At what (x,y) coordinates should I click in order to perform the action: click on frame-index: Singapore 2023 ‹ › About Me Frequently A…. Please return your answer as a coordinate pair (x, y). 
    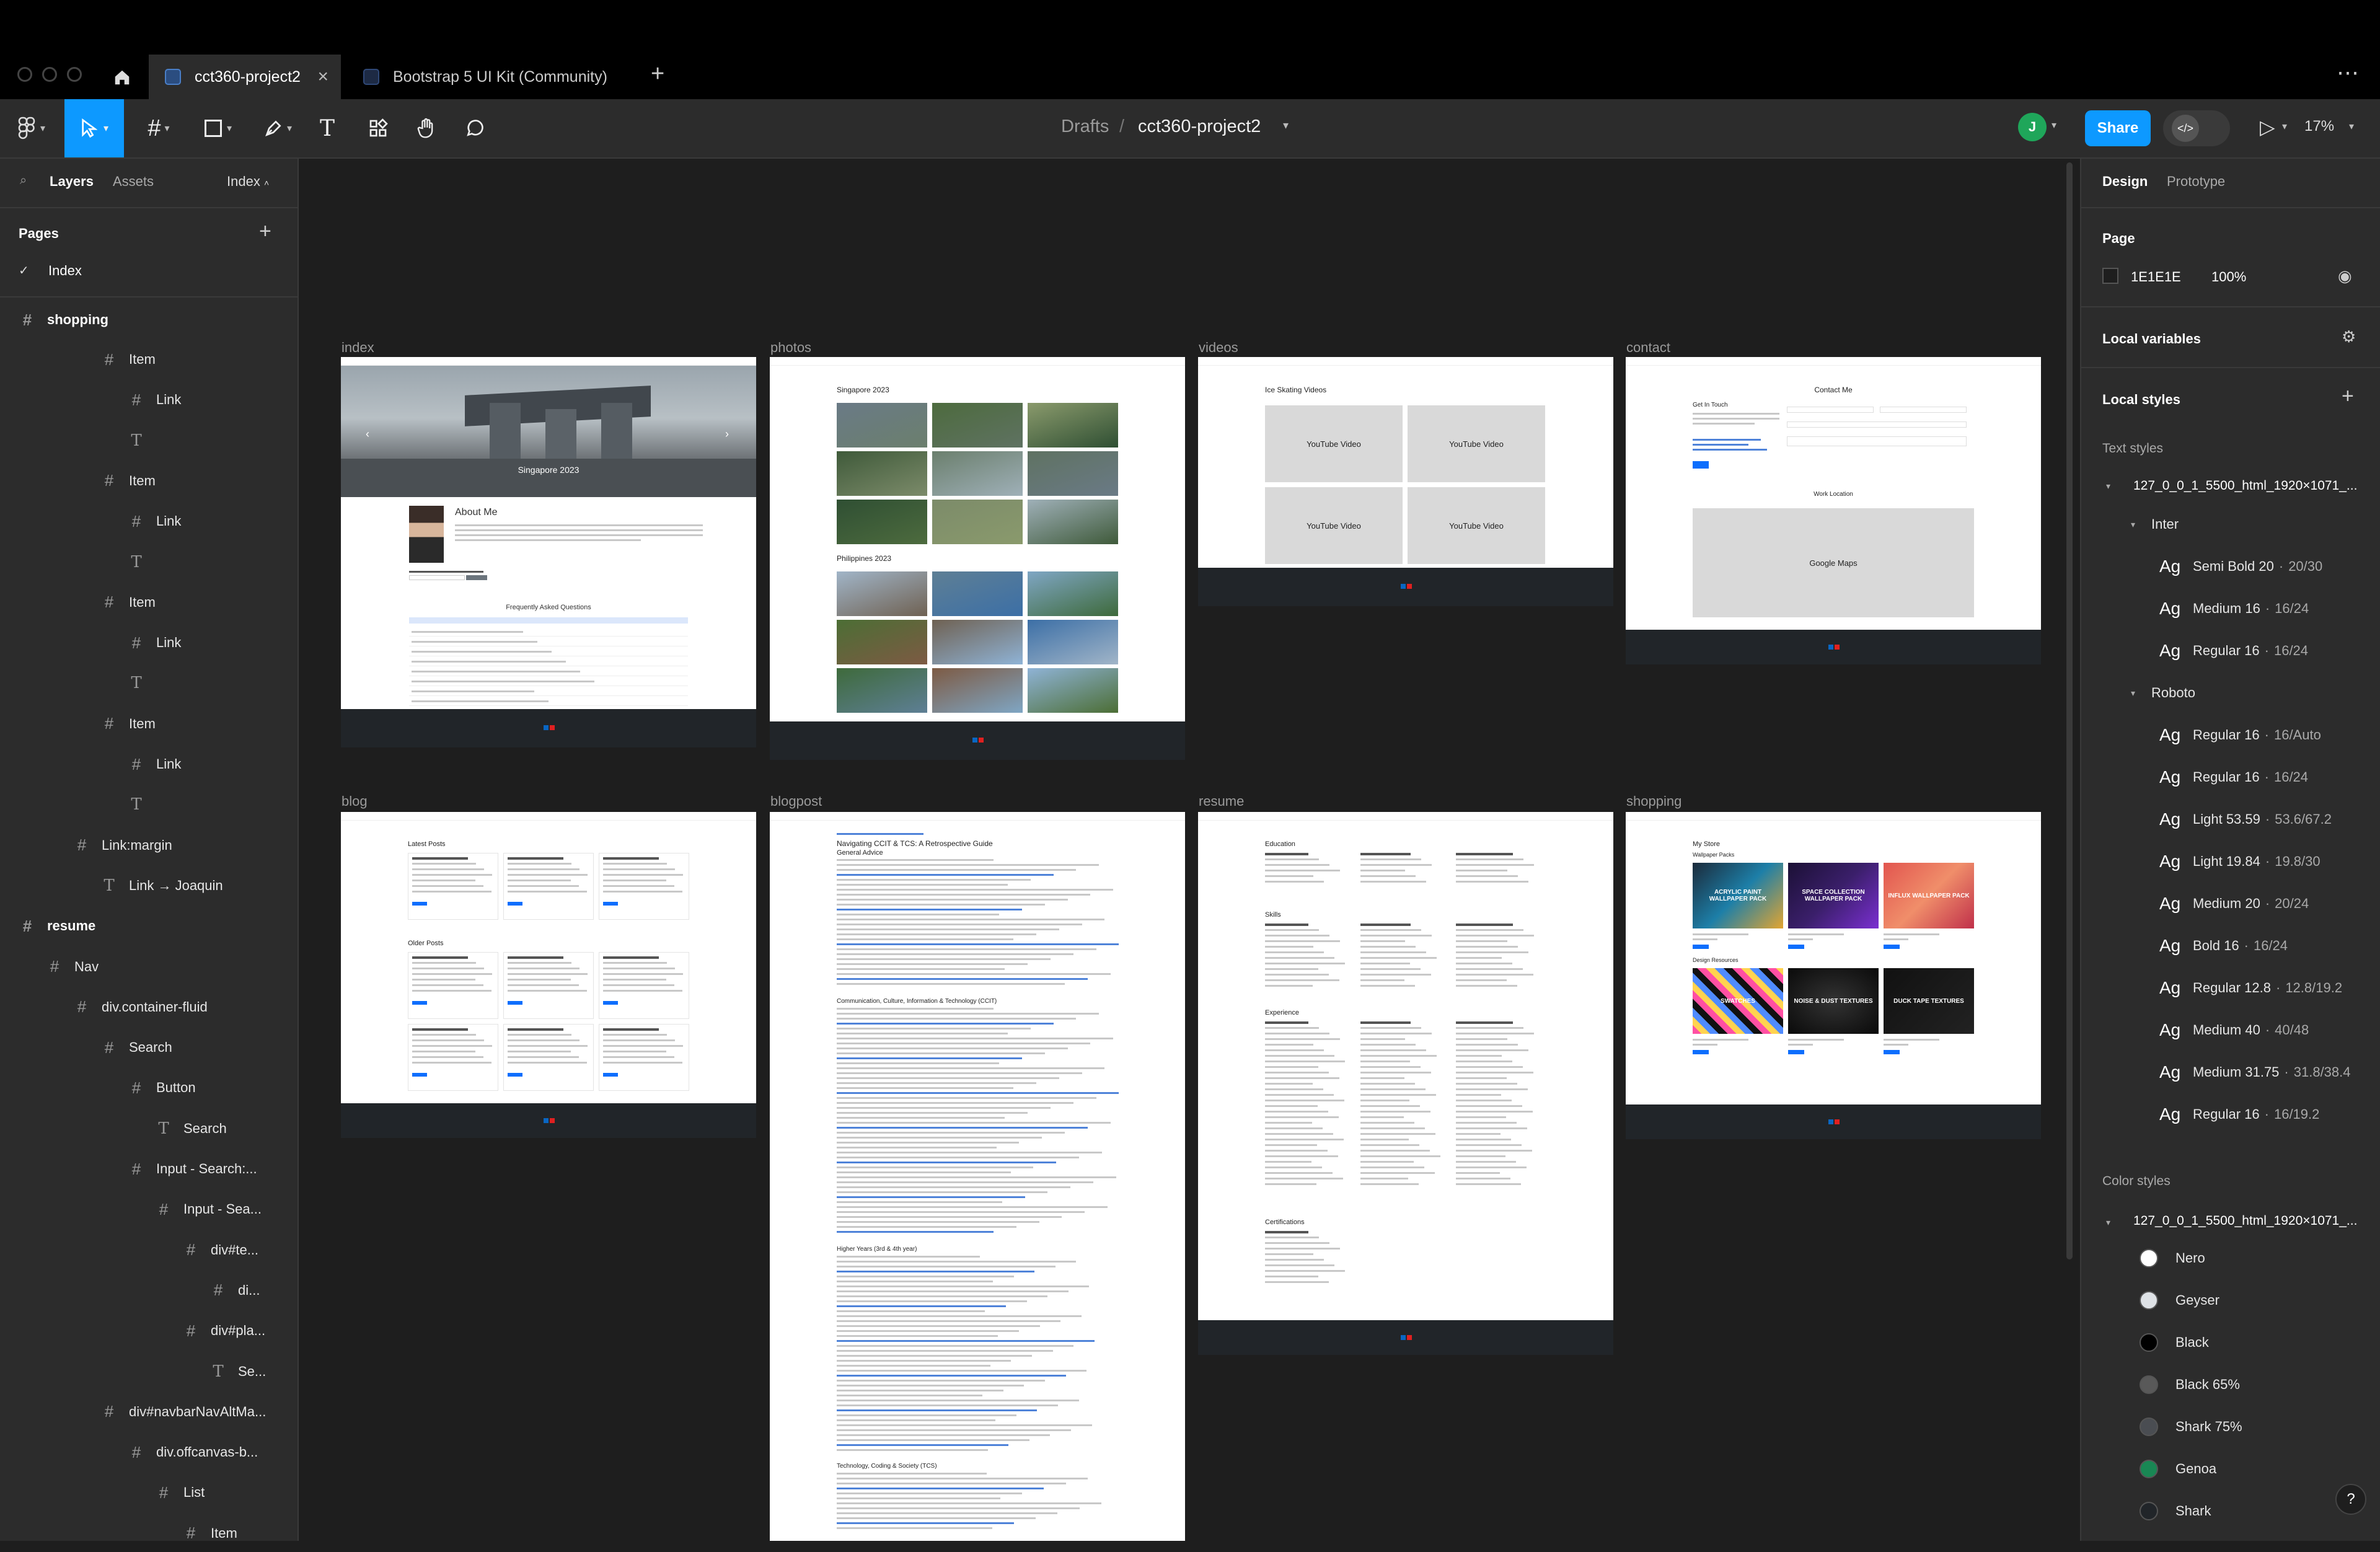
    Looking at the image, I should click on (548, 552).